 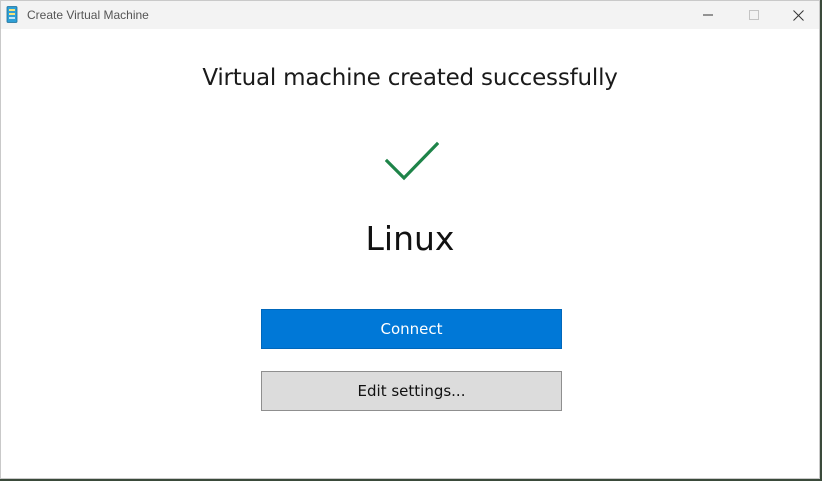 I want to click on close-icon, so click(x=798, y=15).